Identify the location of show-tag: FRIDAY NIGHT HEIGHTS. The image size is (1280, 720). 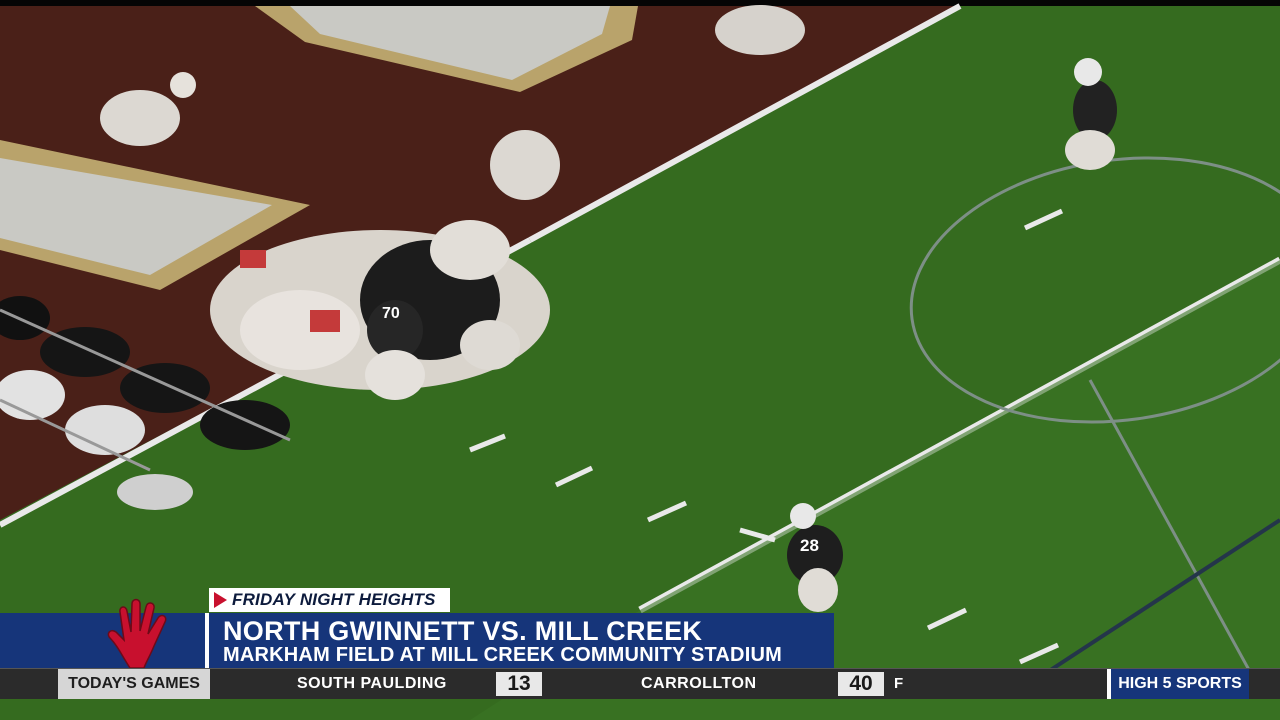
(329, 600).